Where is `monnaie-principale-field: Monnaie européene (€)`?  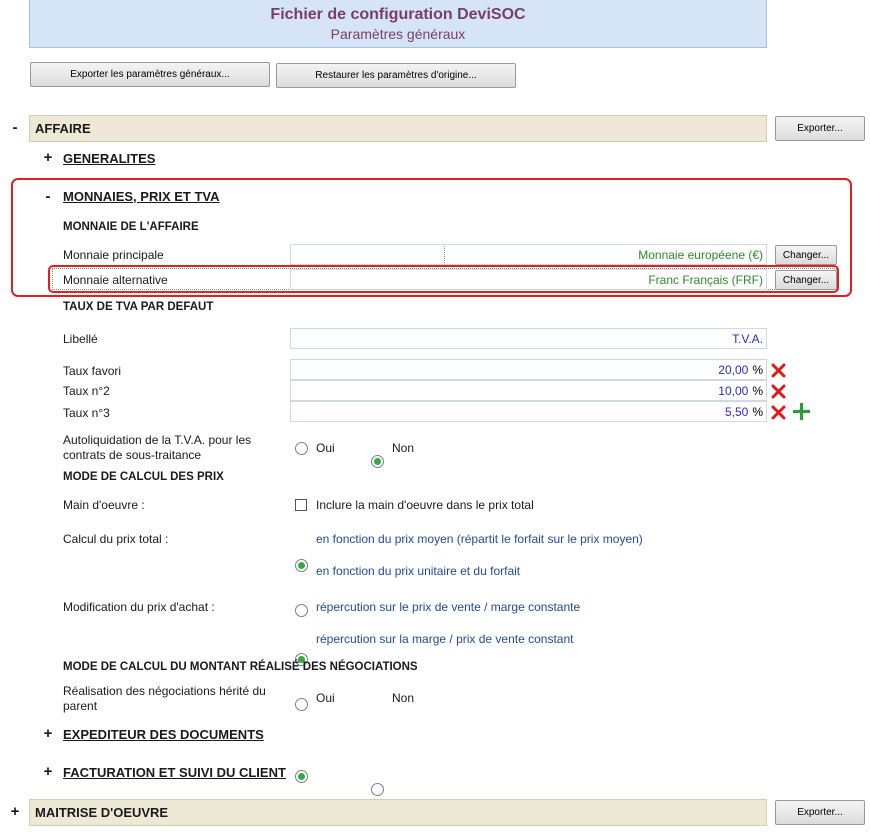
monnaie-principale-field: Monnaie européene (€) is located at coordinates (528, 254).